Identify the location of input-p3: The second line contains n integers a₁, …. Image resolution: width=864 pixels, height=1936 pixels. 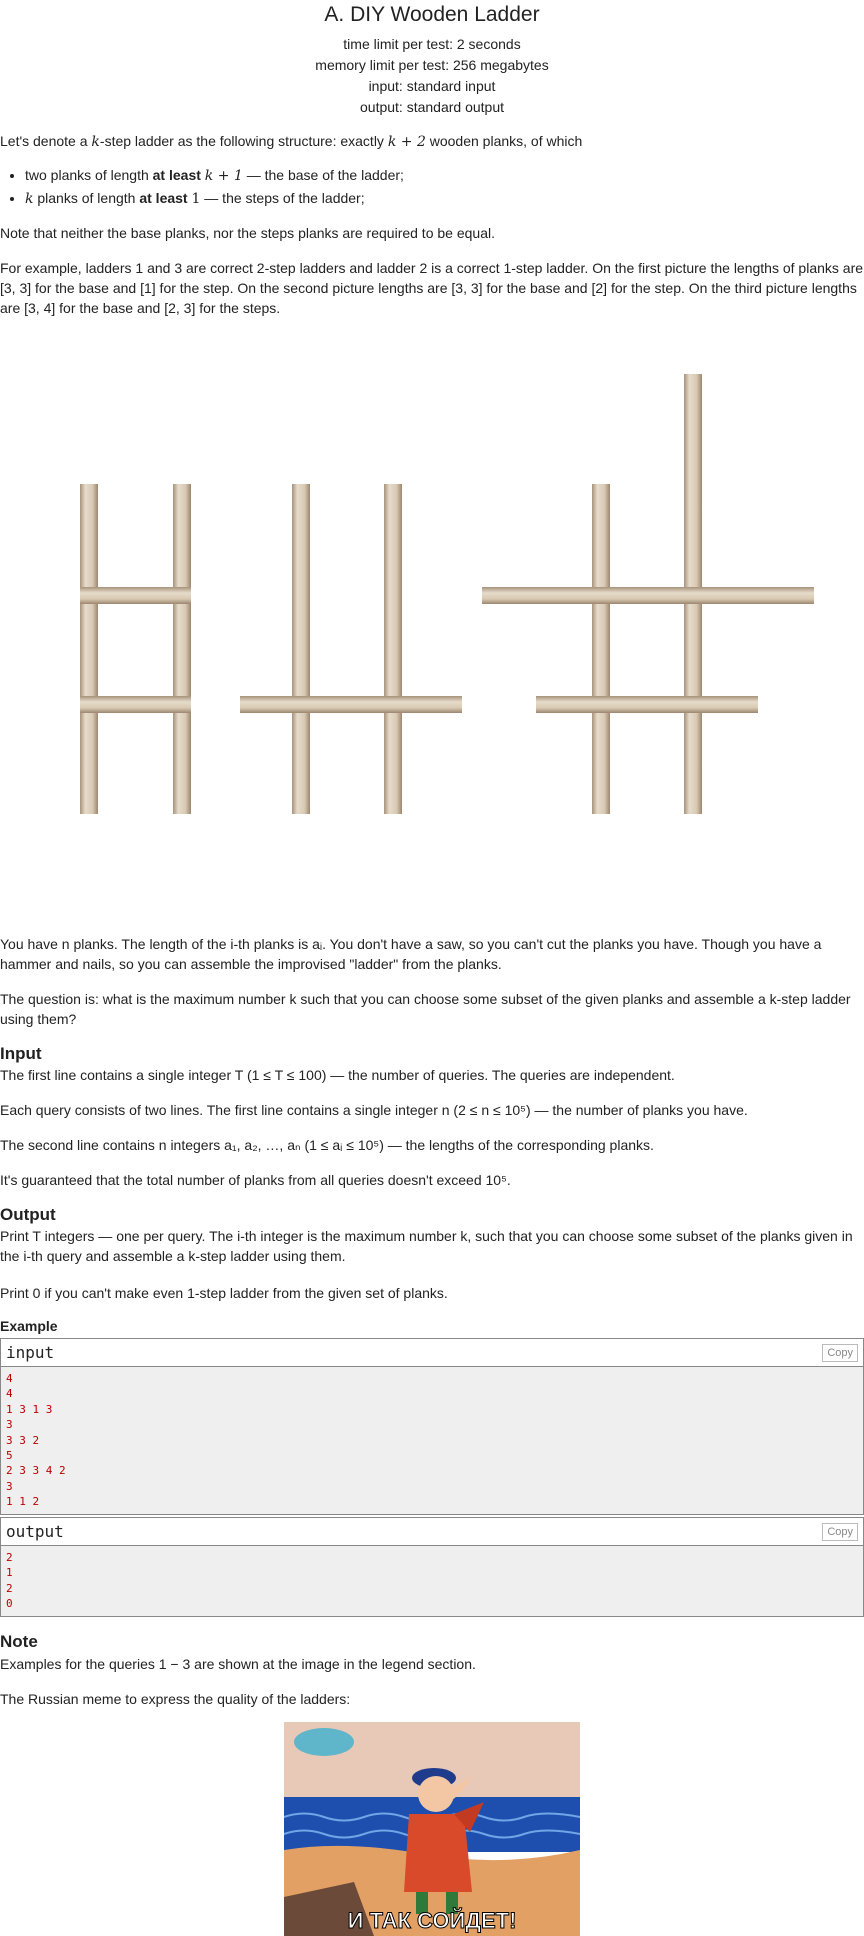
(327, 1145).